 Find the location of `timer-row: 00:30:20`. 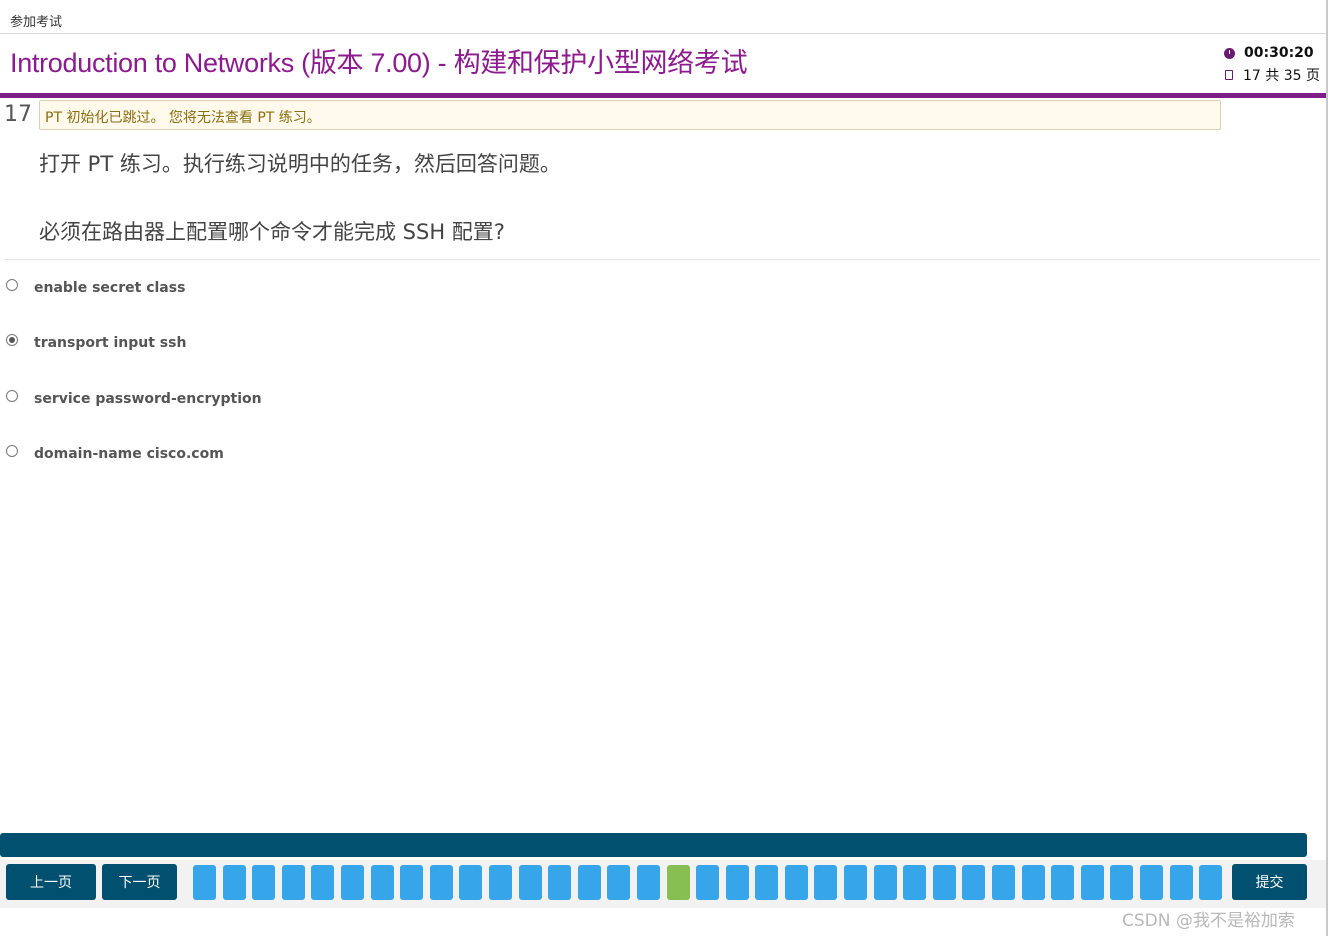

timer-row: 00:30:20 is located at coordinates (1272, 53).